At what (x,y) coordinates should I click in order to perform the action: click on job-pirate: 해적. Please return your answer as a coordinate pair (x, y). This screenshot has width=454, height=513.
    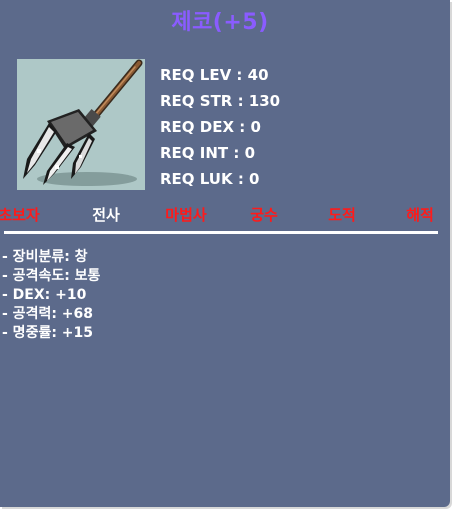
    Looking at the image, I should click on (420, 215).